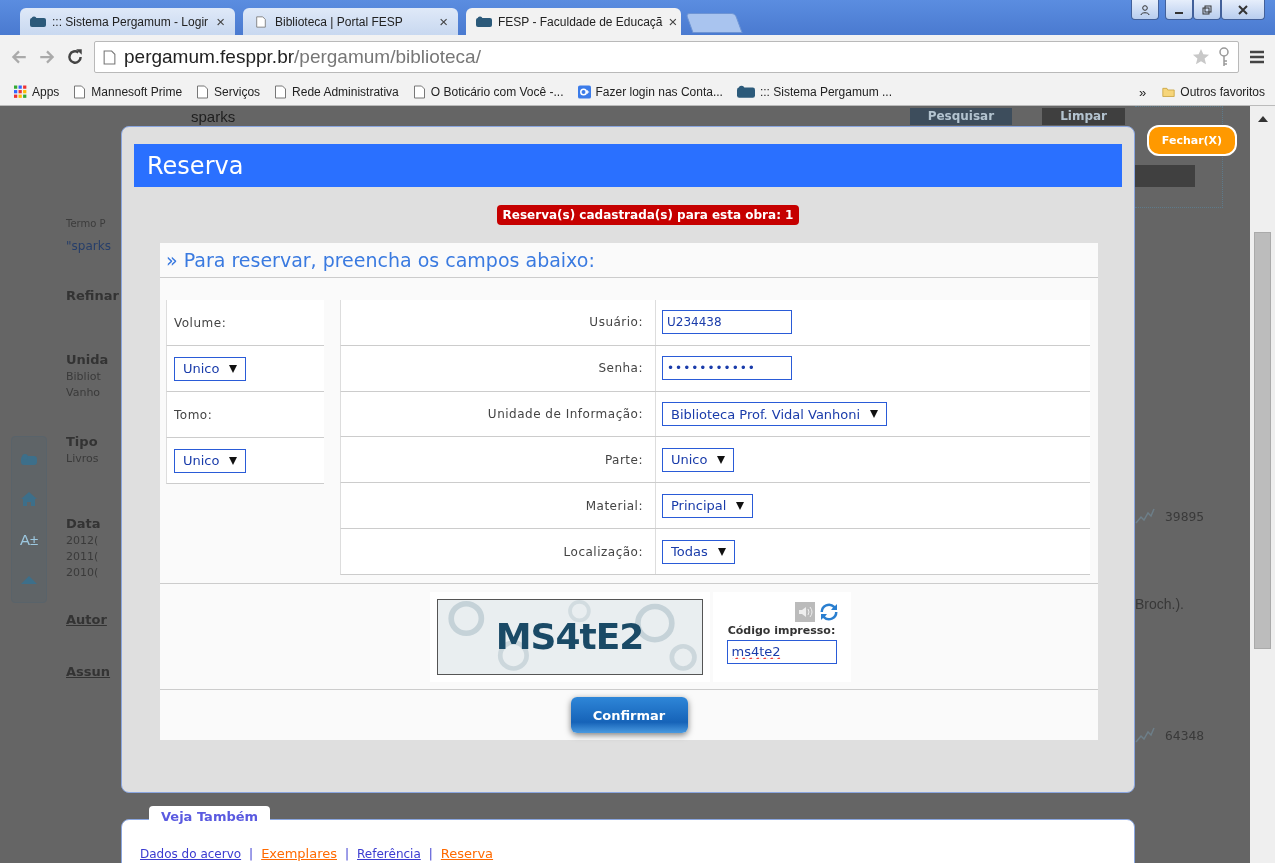 The width and height of the screenshot is (1275, 863). I want to click on select-field: Biblioteca Prof. Vidal Vanhoni, so click(775, 414).